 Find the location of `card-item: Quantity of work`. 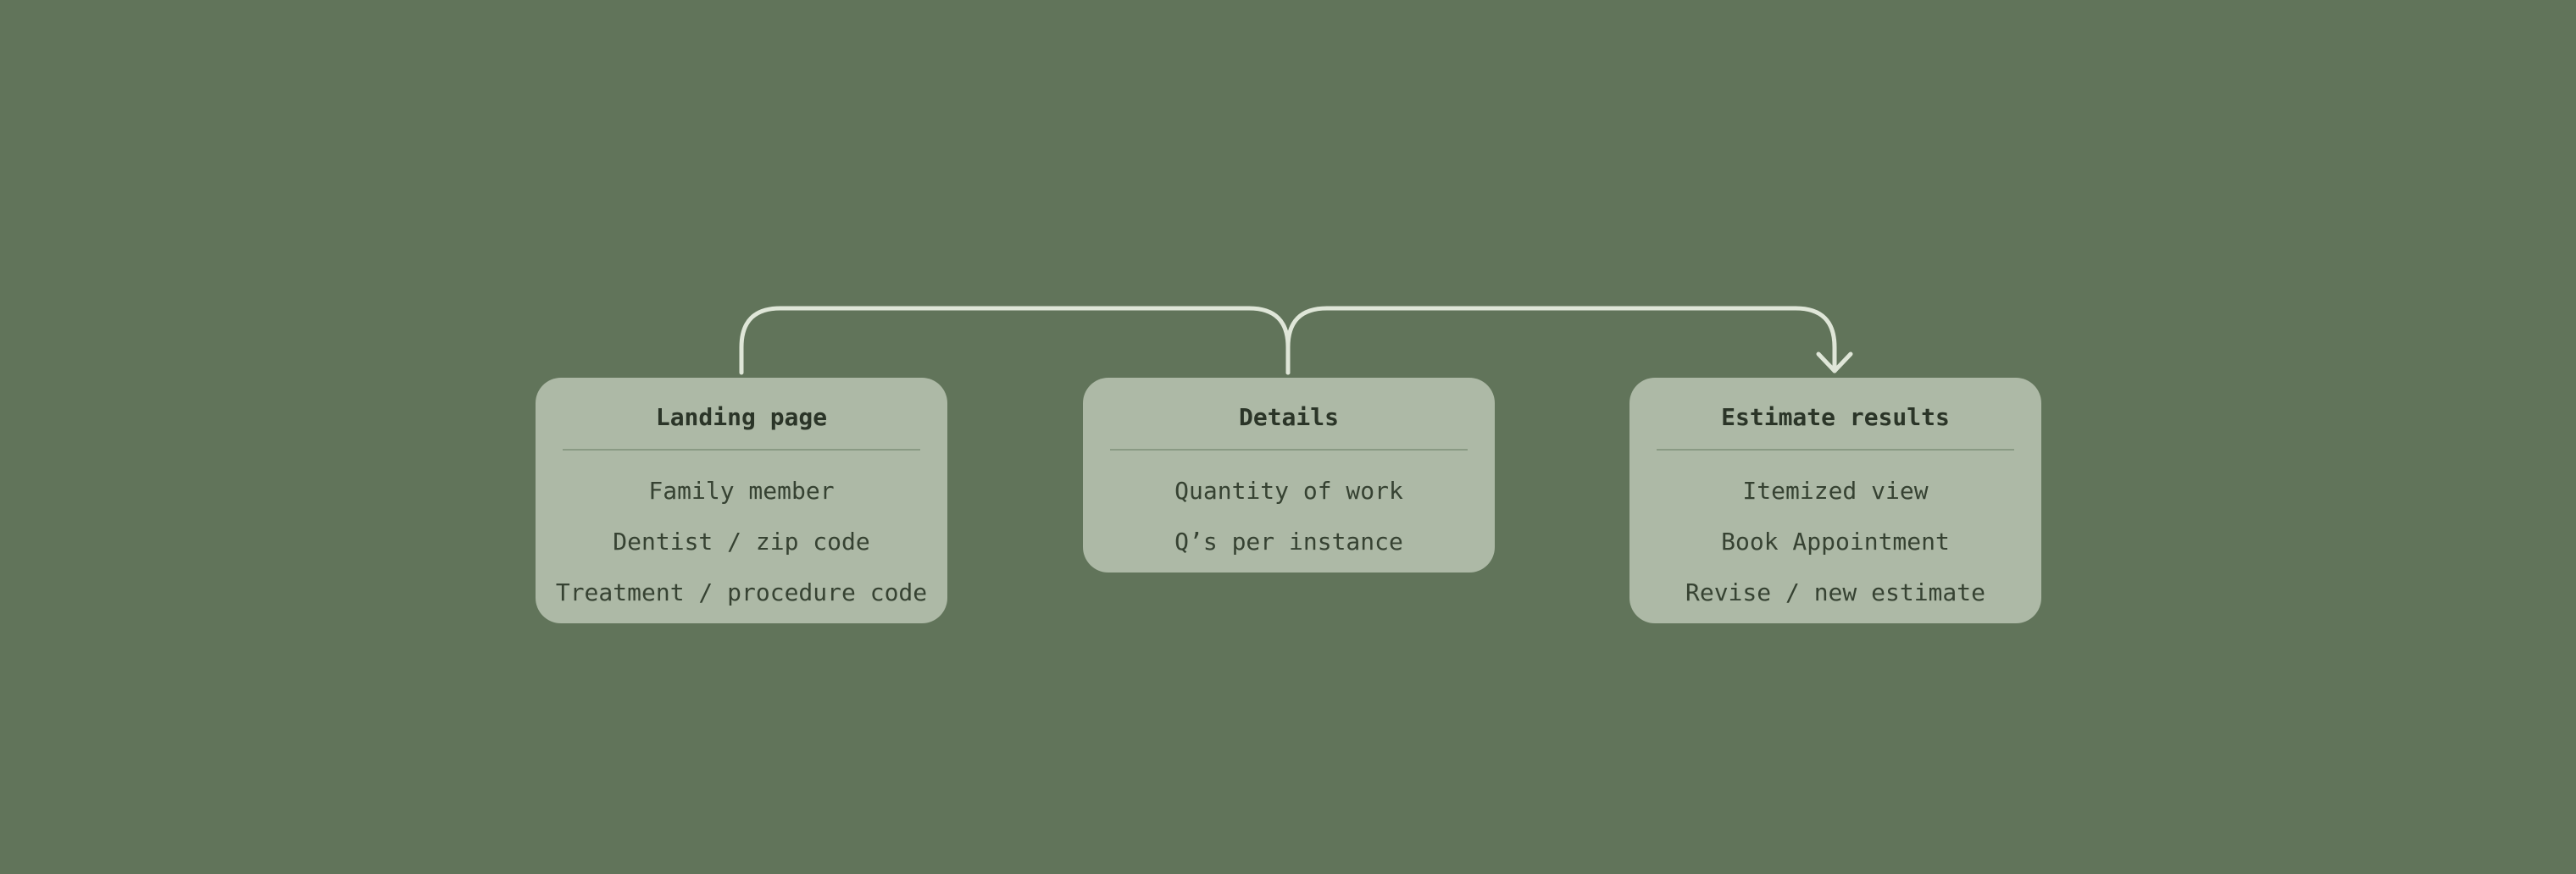

card-item: Quantity of work is located at coordinates (1288, 491).